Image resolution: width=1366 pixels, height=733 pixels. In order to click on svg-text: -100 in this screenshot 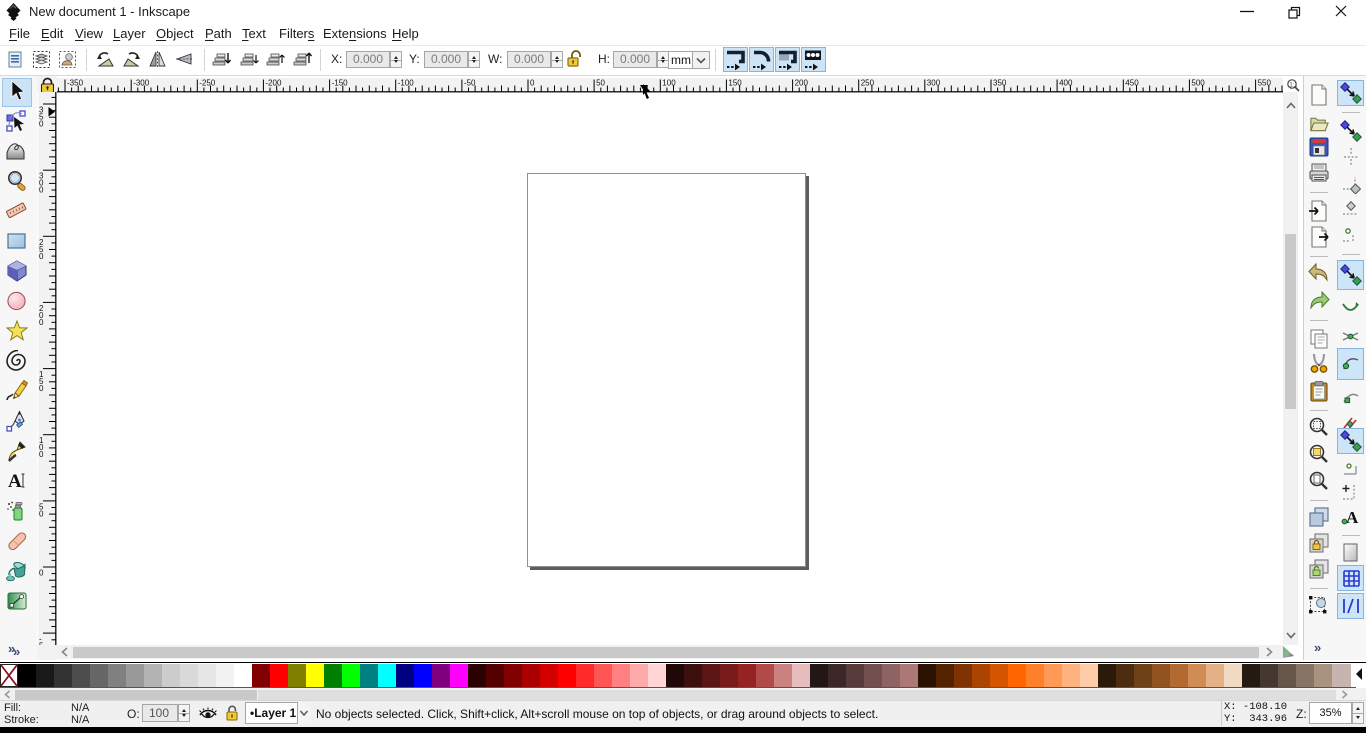, I will do `click(406, 83)`.